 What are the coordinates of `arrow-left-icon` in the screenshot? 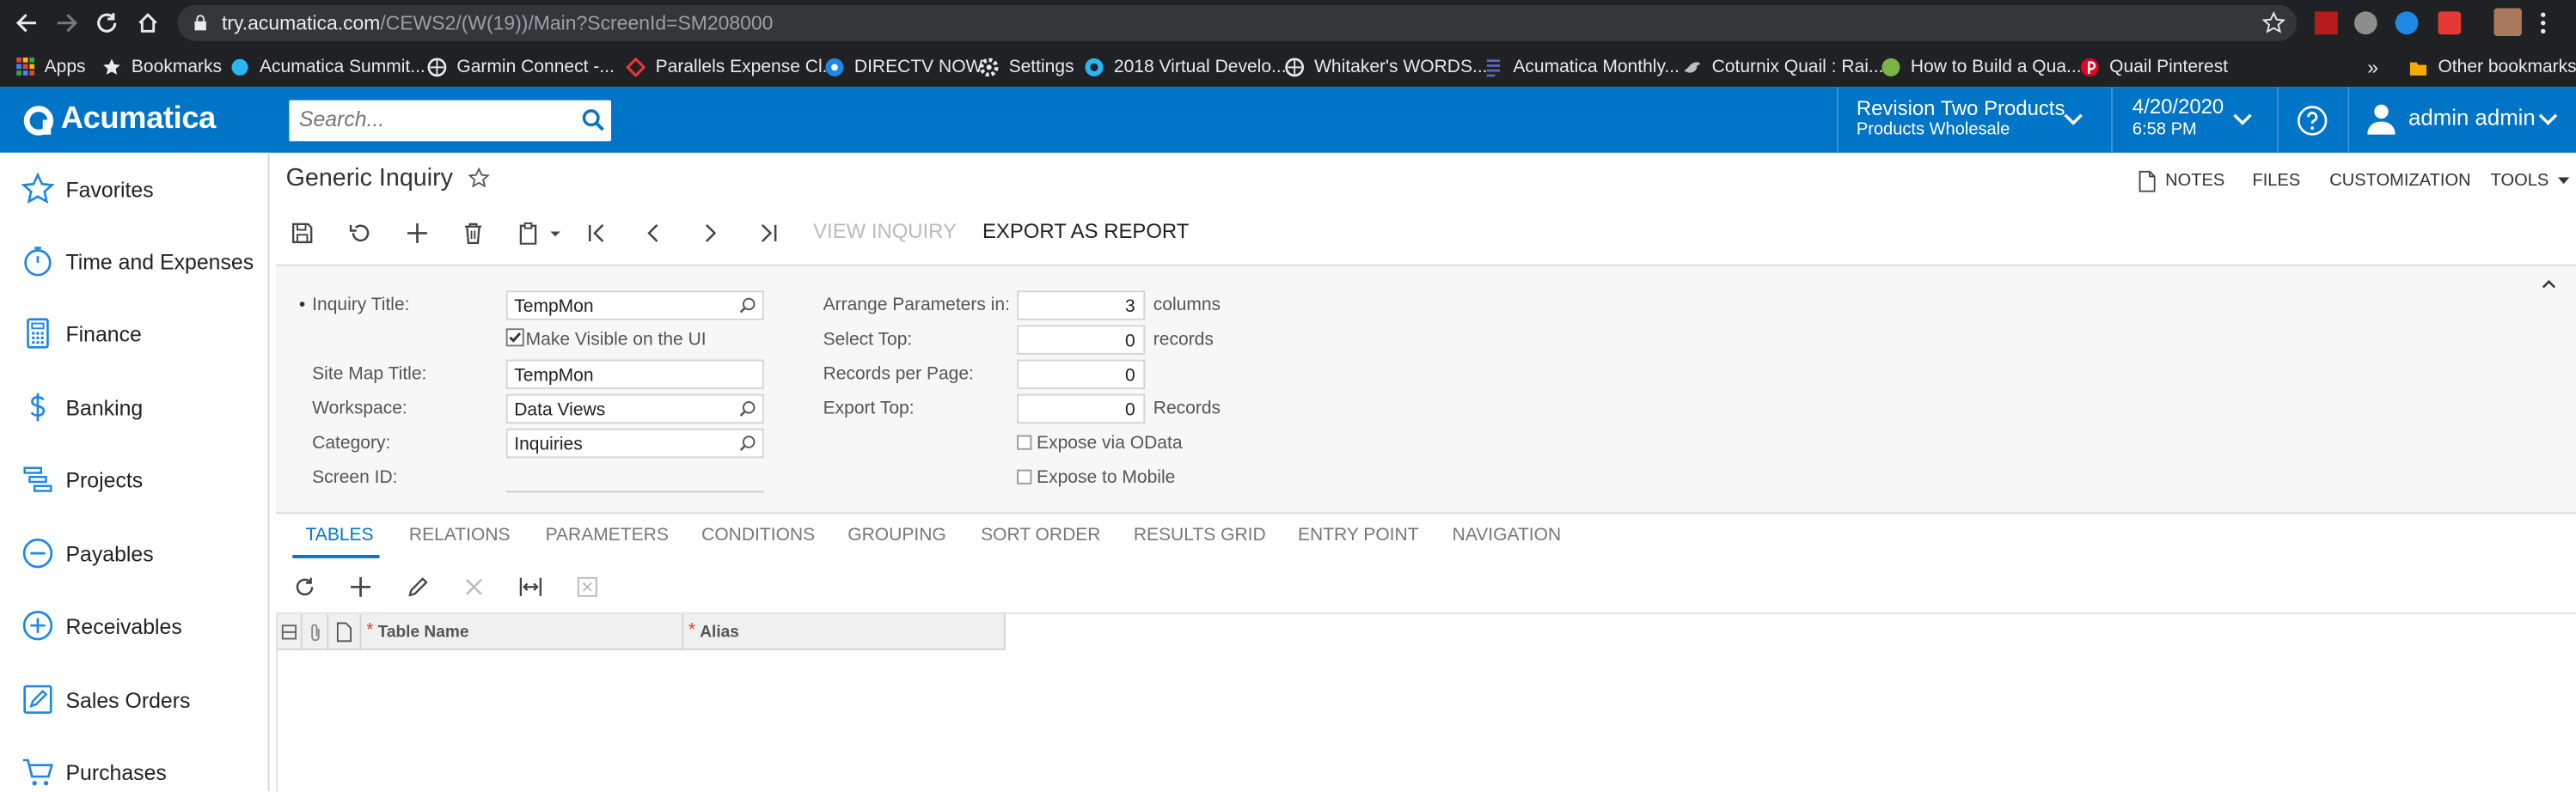 It's located at (26, 23).